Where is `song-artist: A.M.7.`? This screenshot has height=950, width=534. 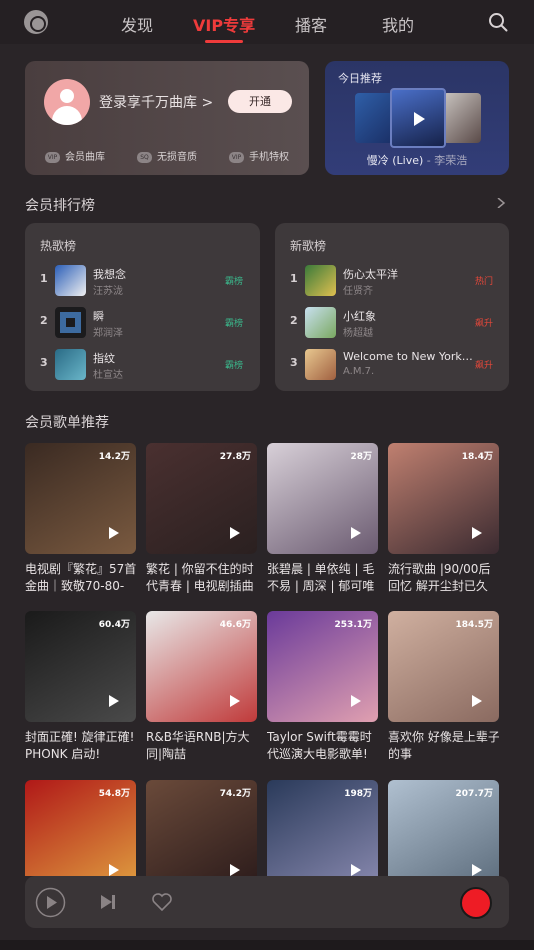
song-artist: A.M.7. is located at coordinates (359, 371).